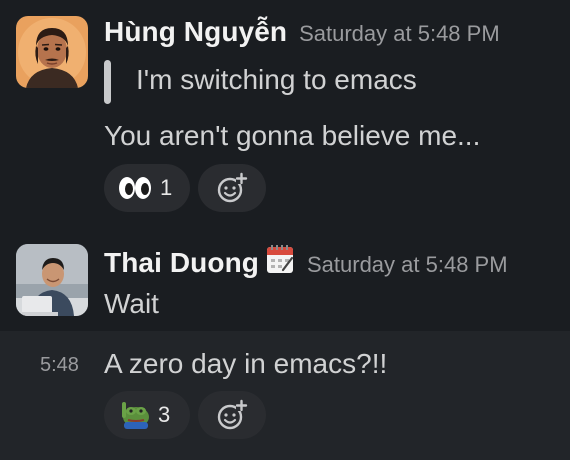 The image size is (570, 460). Describe the element at coordinates (181, 262) in the screenshot. I see `sender-name: Thai Duong` at that location.